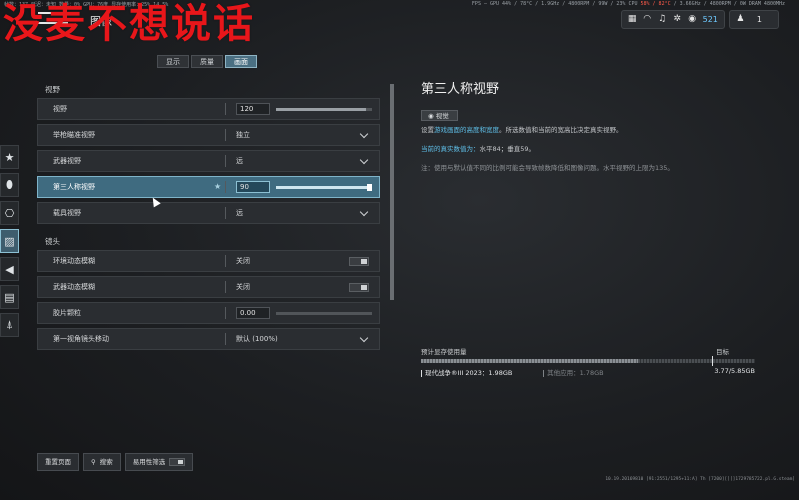 This screenshot has width=799, height=500. What do you see at coordinates (67, 213) in the screenshot?
I see `setting-label: 载具视野` at bounding box center [67, 213].